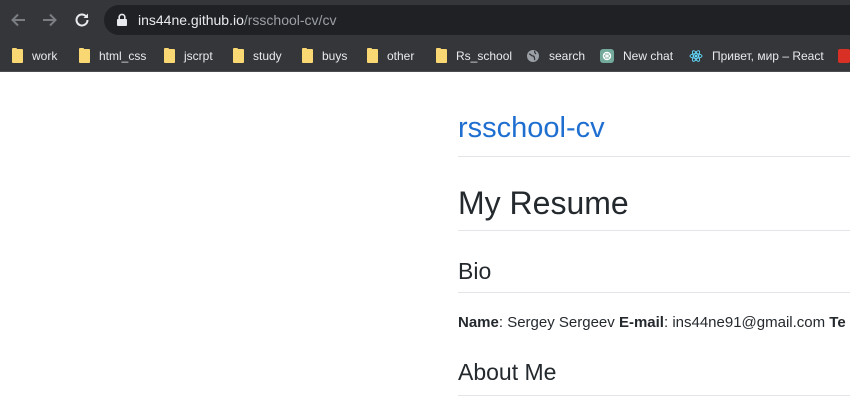  Describe the element at coordinates (543, 203) in the screenshot. I see `page-heading: My Resume` at that location.